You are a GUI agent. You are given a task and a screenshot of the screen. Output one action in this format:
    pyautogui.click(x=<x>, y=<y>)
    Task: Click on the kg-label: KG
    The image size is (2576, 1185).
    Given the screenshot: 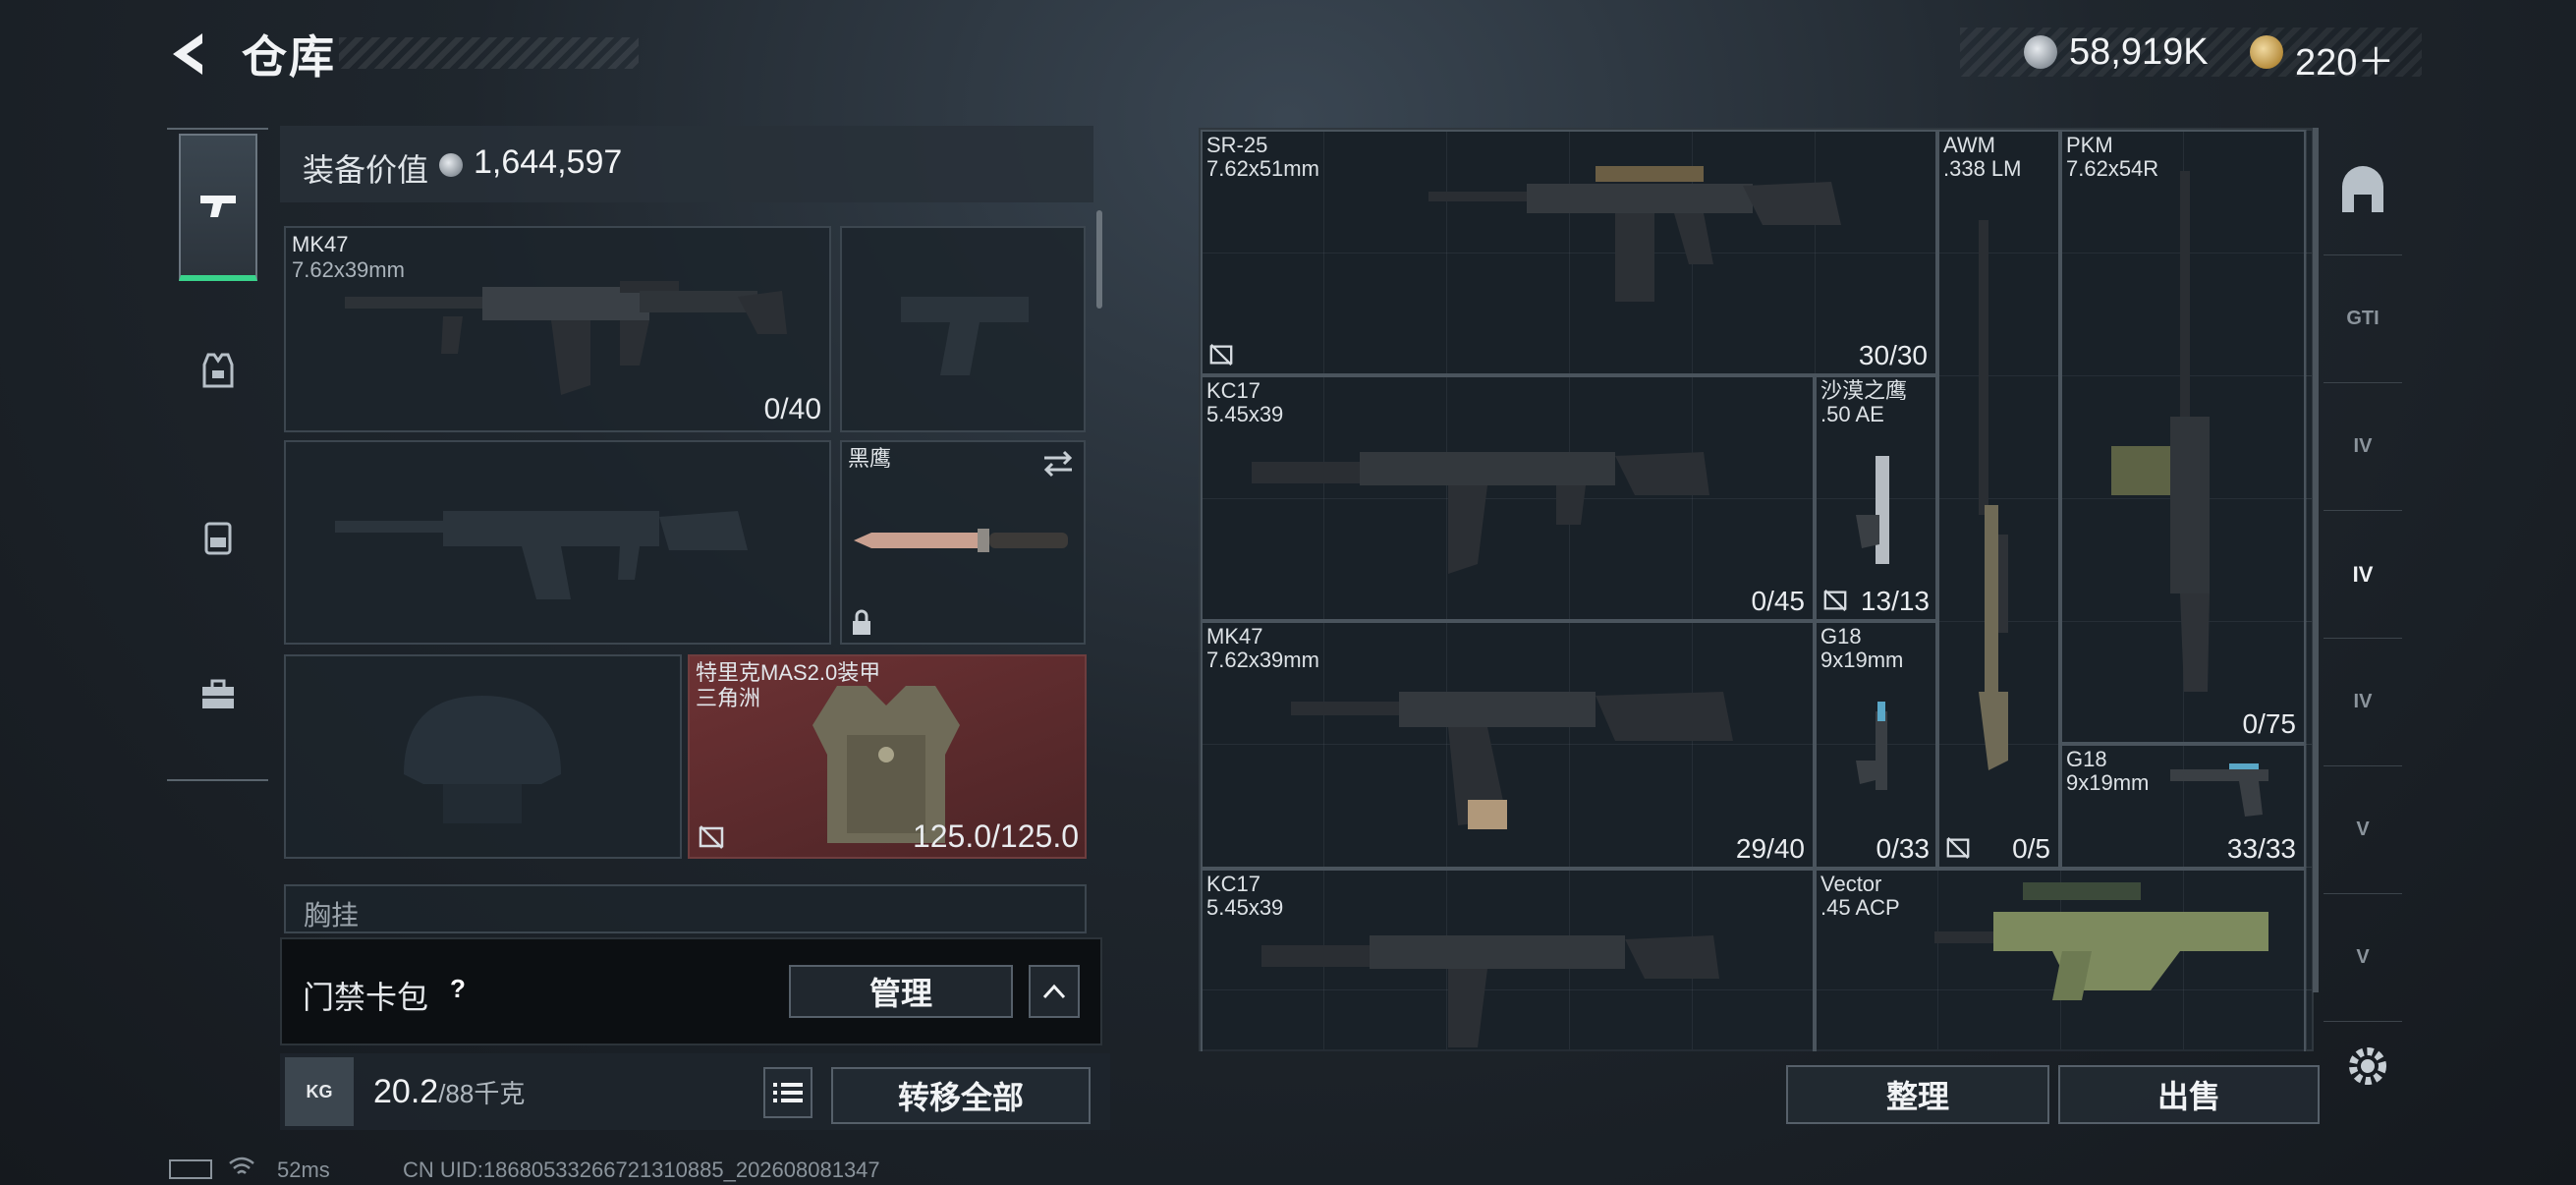 What is the action you would take?
    pyautogui.click(x=319, y=1091)
    